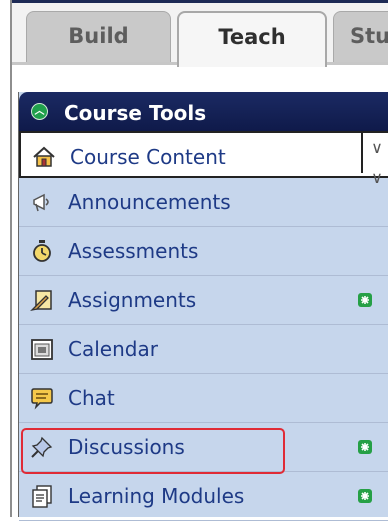  What do you see at coordinates (91, 398) in the screenshot?
I see `tool-label-chat: Chat` at bounding box center [91, 398].